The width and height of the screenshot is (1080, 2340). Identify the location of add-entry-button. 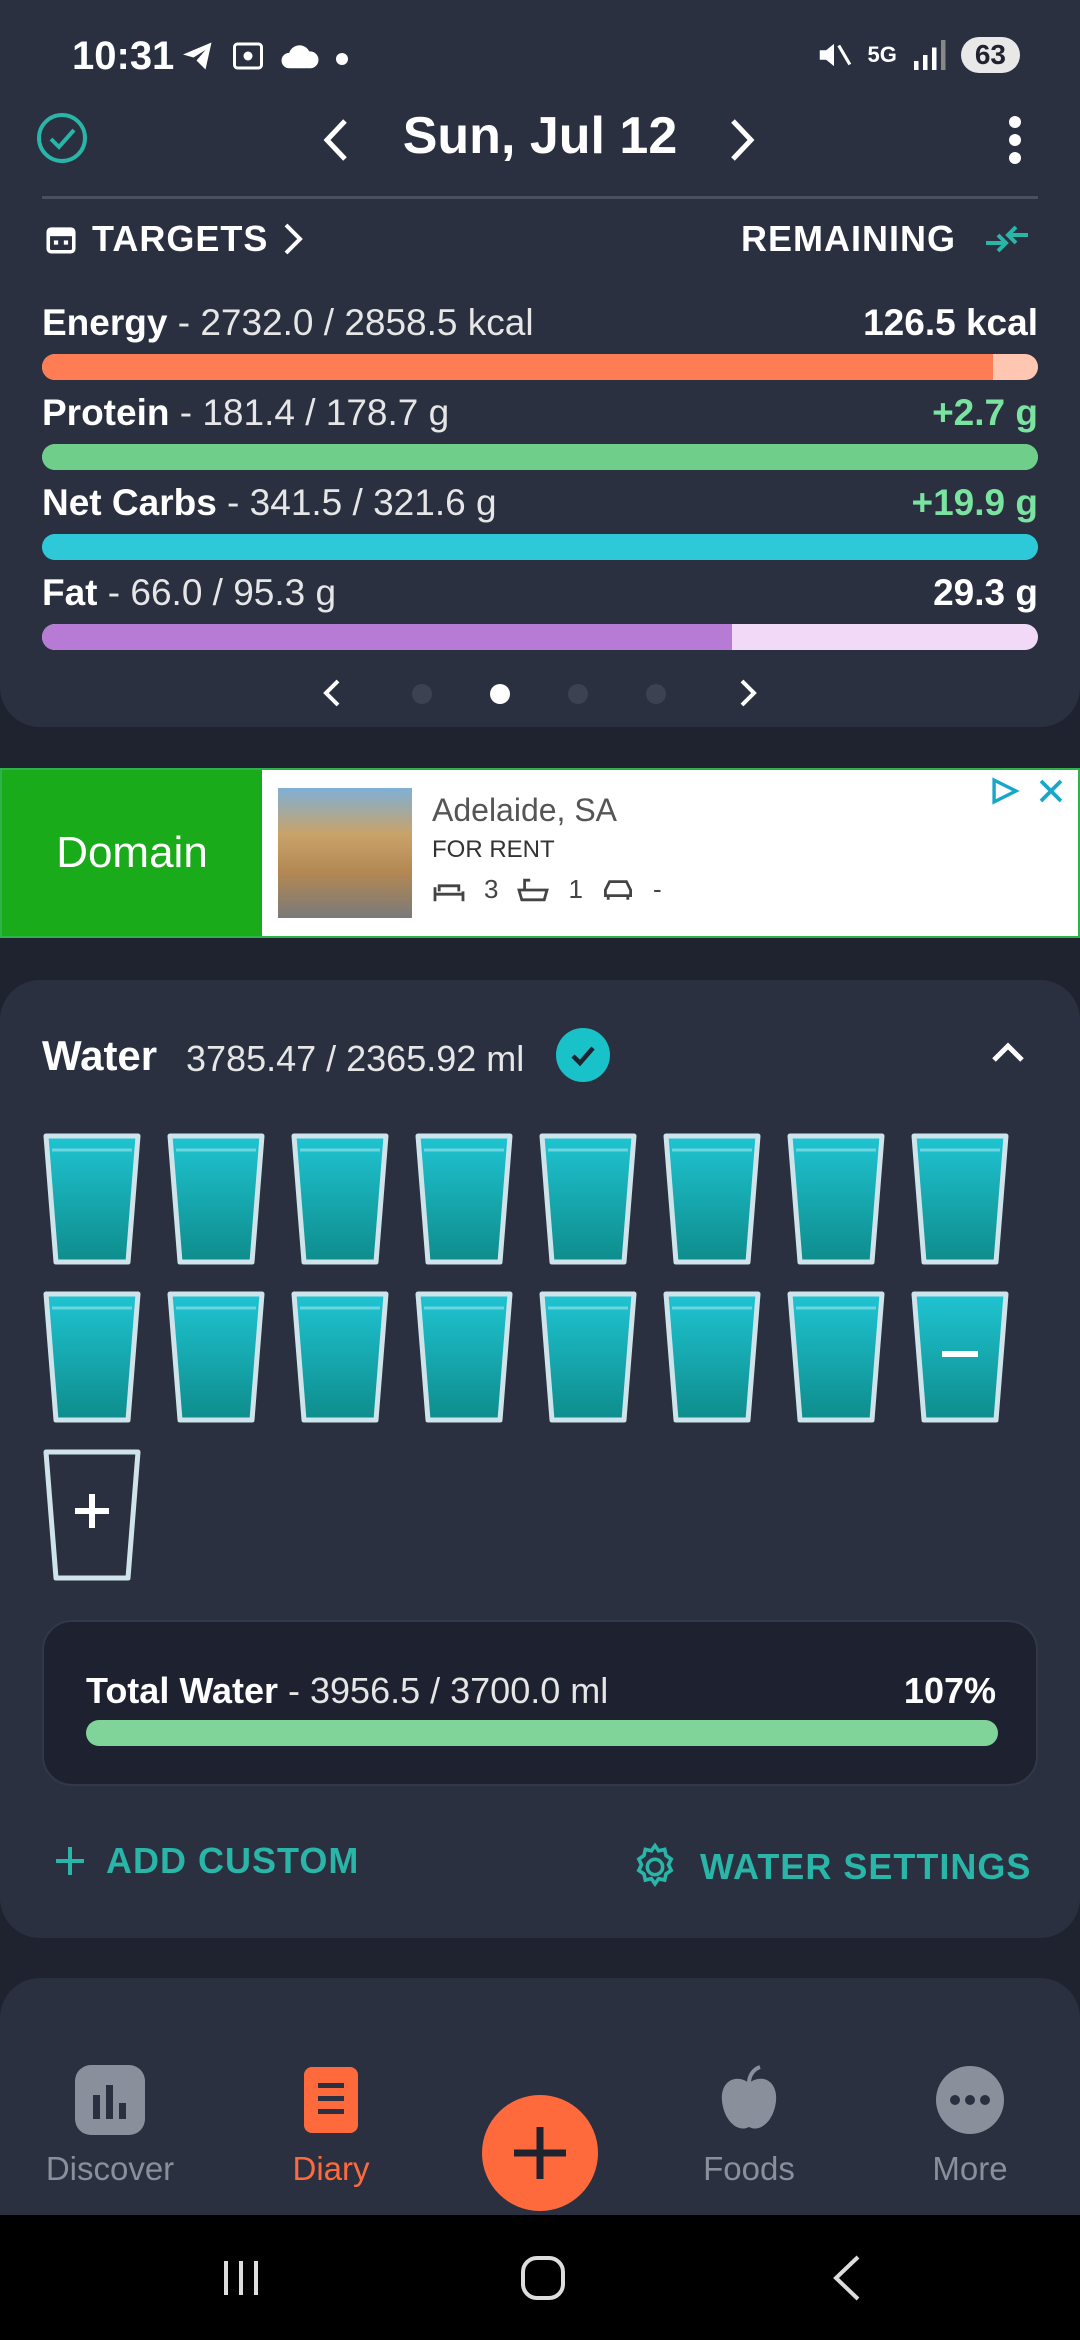
(540, 2153).